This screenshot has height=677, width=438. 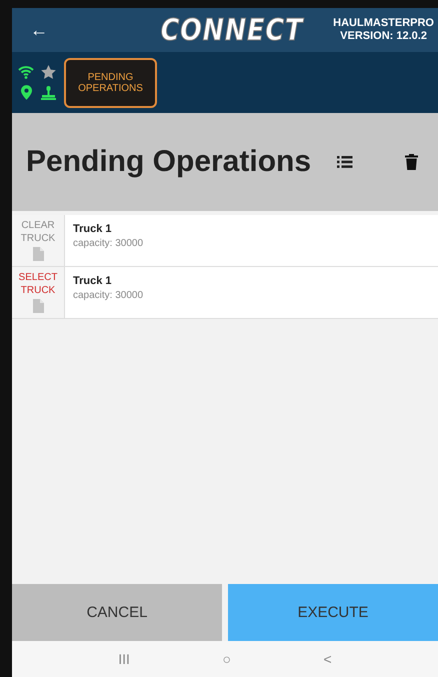 I want to click on recent-apps-button: III, so click(x=124, y=659).